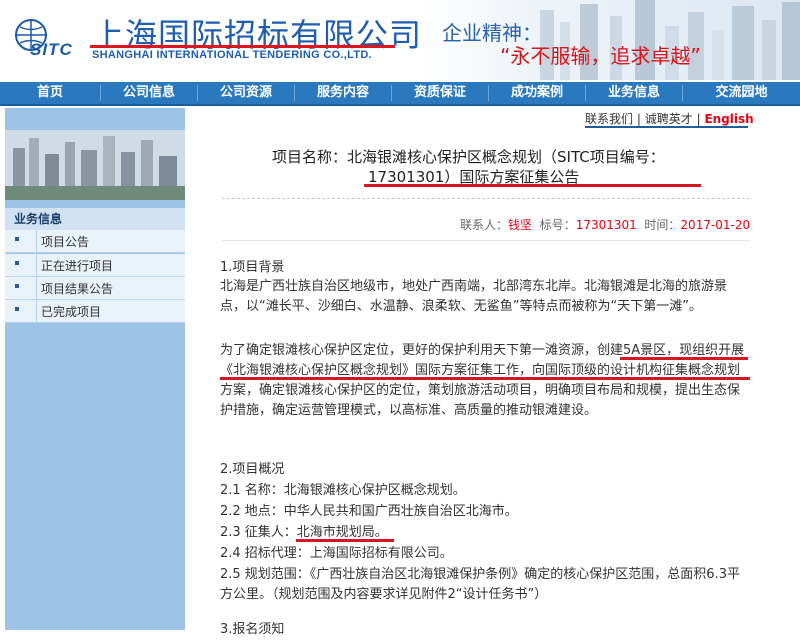  Describe the element at coordinates (343, 93) in the screenshot. I see `nav-item-services: 服务内容` at that location.